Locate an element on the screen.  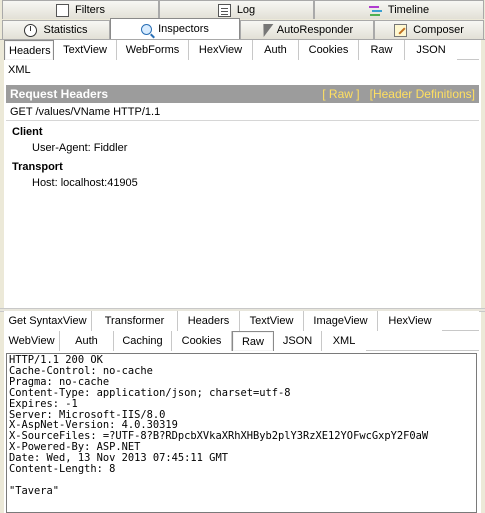
tab-composer: Composer is located at coordinates (429, 29).